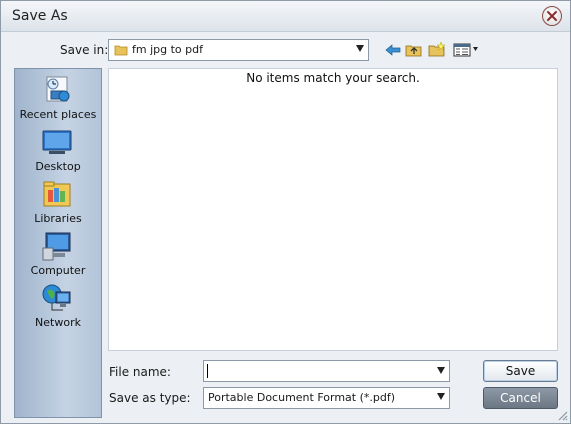 The width and height of the screenshot is (571, 424). What do you see at coordinates (84, 50) in the screenshot?
I see `save-in-label: Save in:` at bounding box center [84, 50].